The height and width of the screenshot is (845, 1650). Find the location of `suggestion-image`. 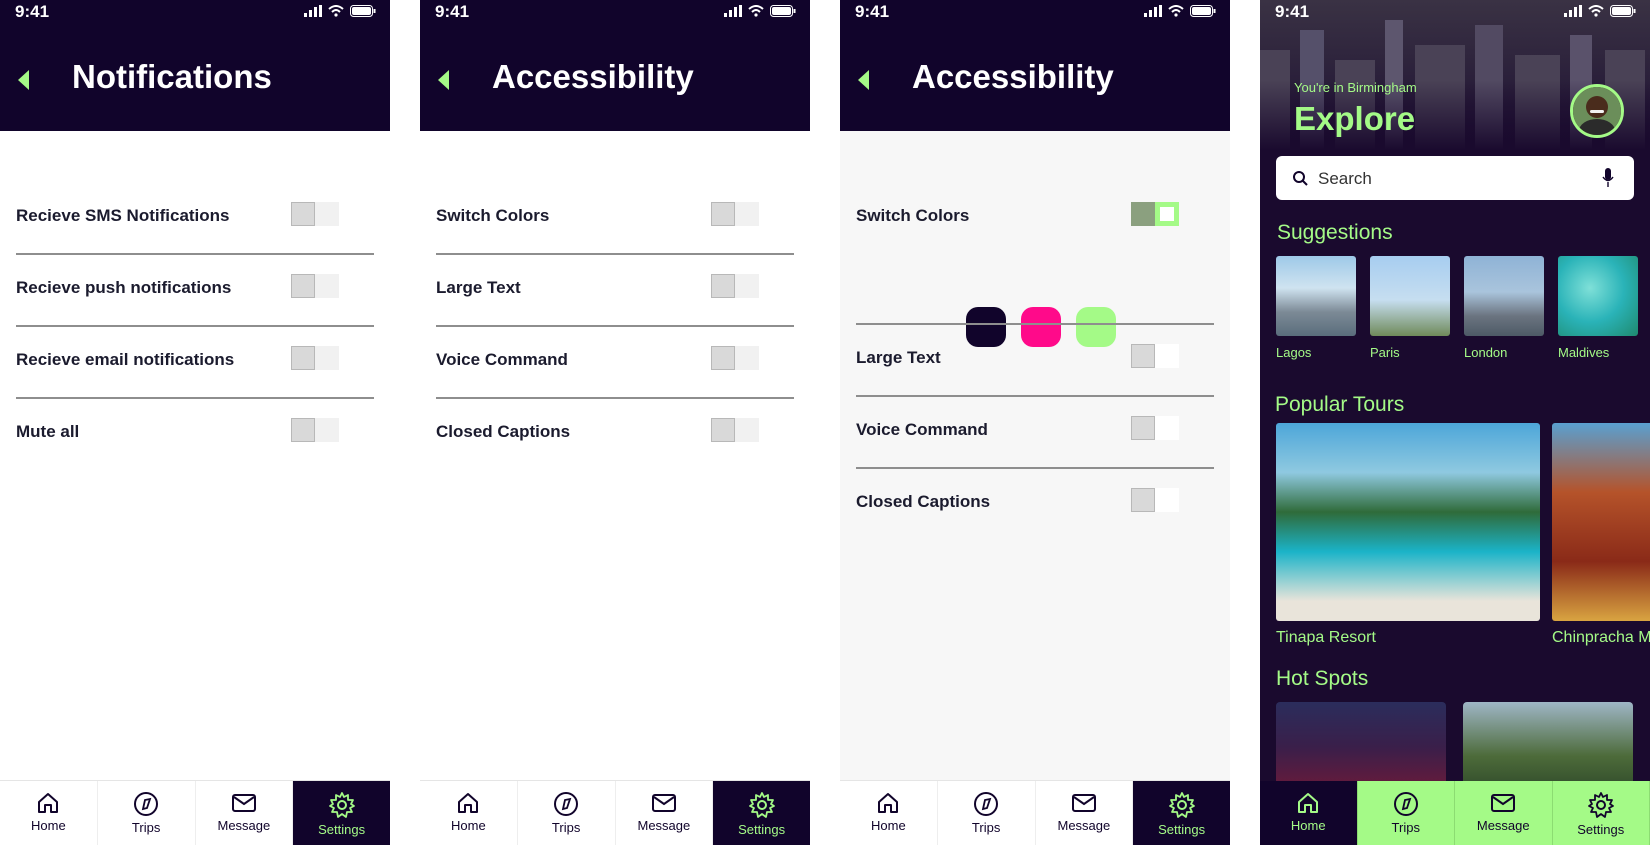

suggestion-image is located at coordinates (1410, 296).